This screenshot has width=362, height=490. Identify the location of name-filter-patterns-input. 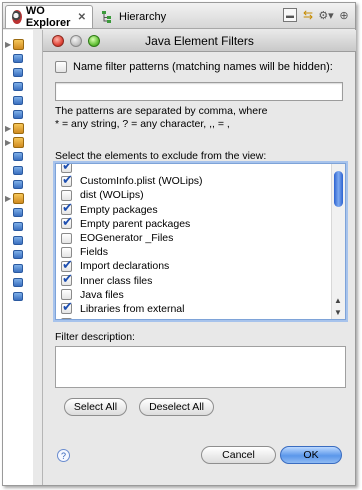
(199, 91).